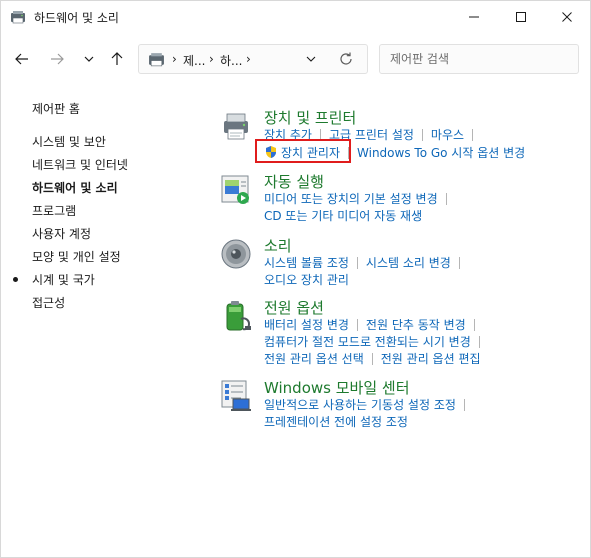 This screenshot has height=558, width=591. Describe the element at coordinates (306, 262) in the screenshot. I see `link-adjust-system-volume: 시스템 볼륨 조정` at that location.